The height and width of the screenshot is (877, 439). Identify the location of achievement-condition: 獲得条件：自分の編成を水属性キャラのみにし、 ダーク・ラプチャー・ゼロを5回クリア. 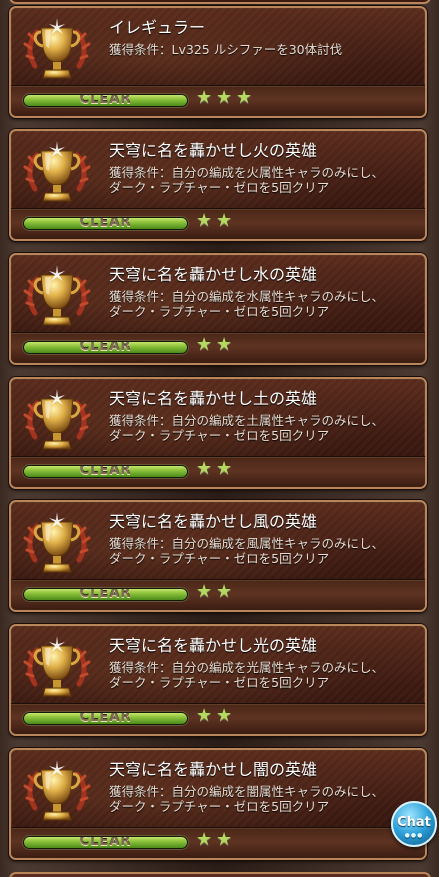
(263, 304).